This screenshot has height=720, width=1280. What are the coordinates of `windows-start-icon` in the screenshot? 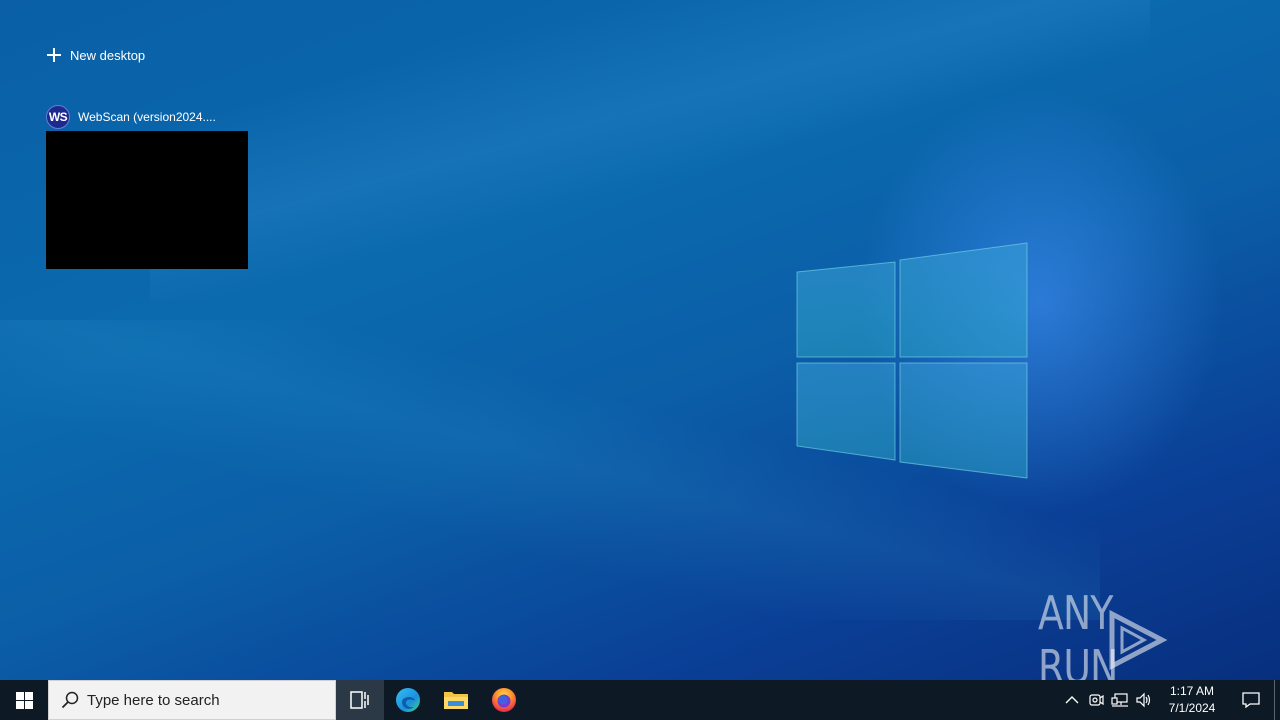 It's located at (24, 700).